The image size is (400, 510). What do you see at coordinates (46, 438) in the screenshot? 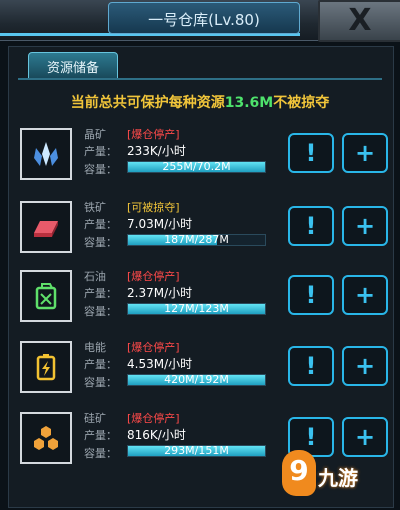
I see `silicon-hex-icon` at bounding box center [46, 438].